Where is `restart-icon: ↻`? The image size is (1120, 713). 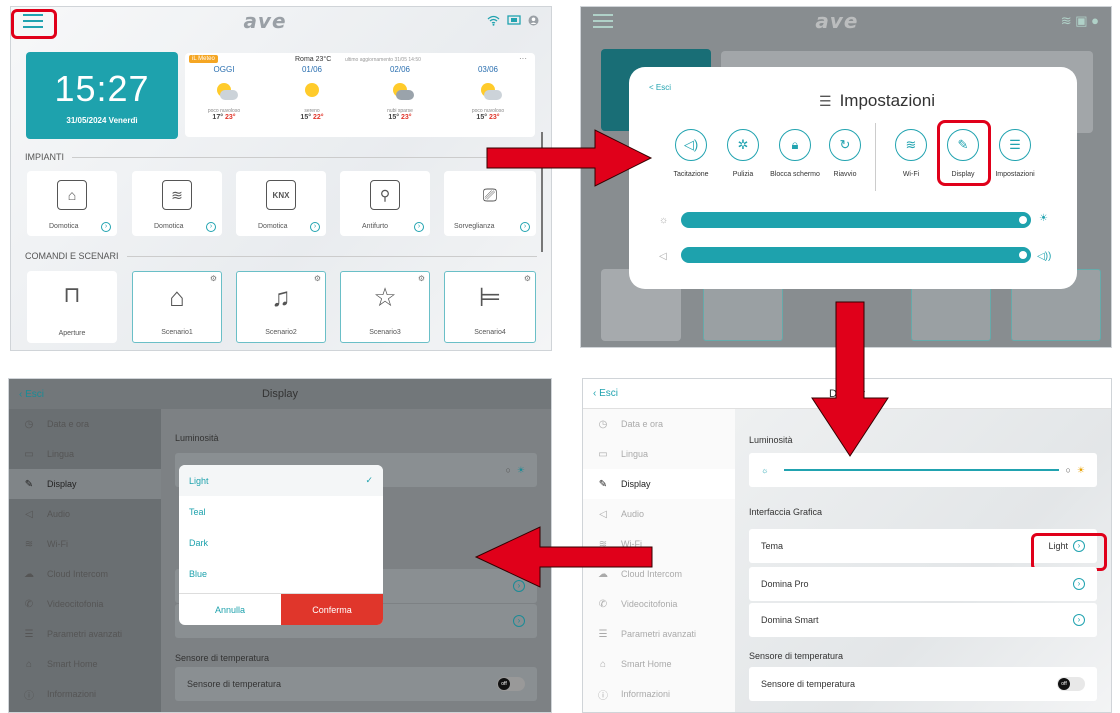
restart-icon: ↻ is located at coordinates (845, 145).